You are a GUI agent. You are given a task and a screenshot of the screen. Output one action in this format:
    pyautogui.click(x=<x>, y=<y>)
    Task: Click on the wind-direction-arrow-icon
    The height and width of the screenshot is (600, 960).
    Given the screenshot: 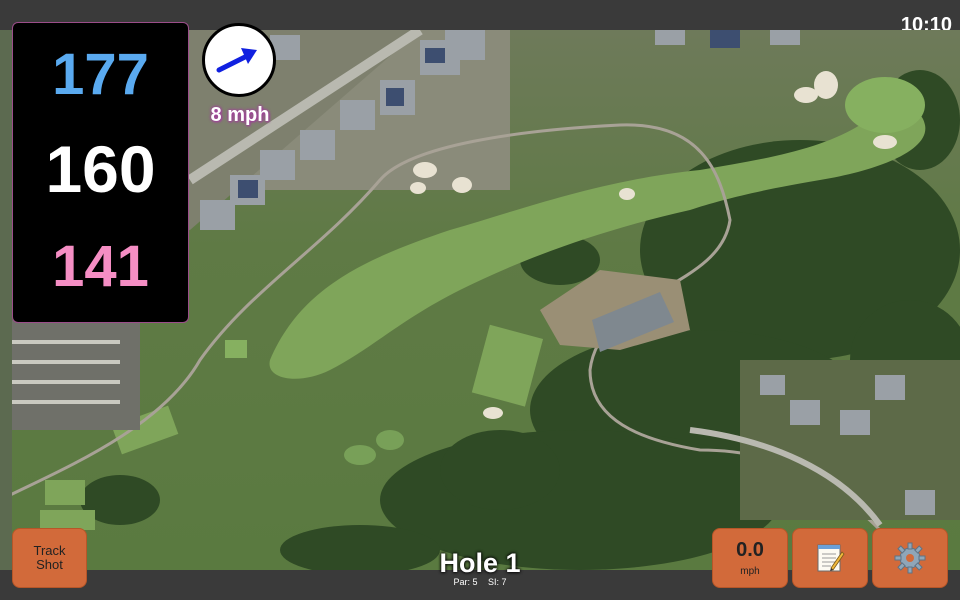 What is the action you would take?
    pyautogui.click(x=236, y=60)
    